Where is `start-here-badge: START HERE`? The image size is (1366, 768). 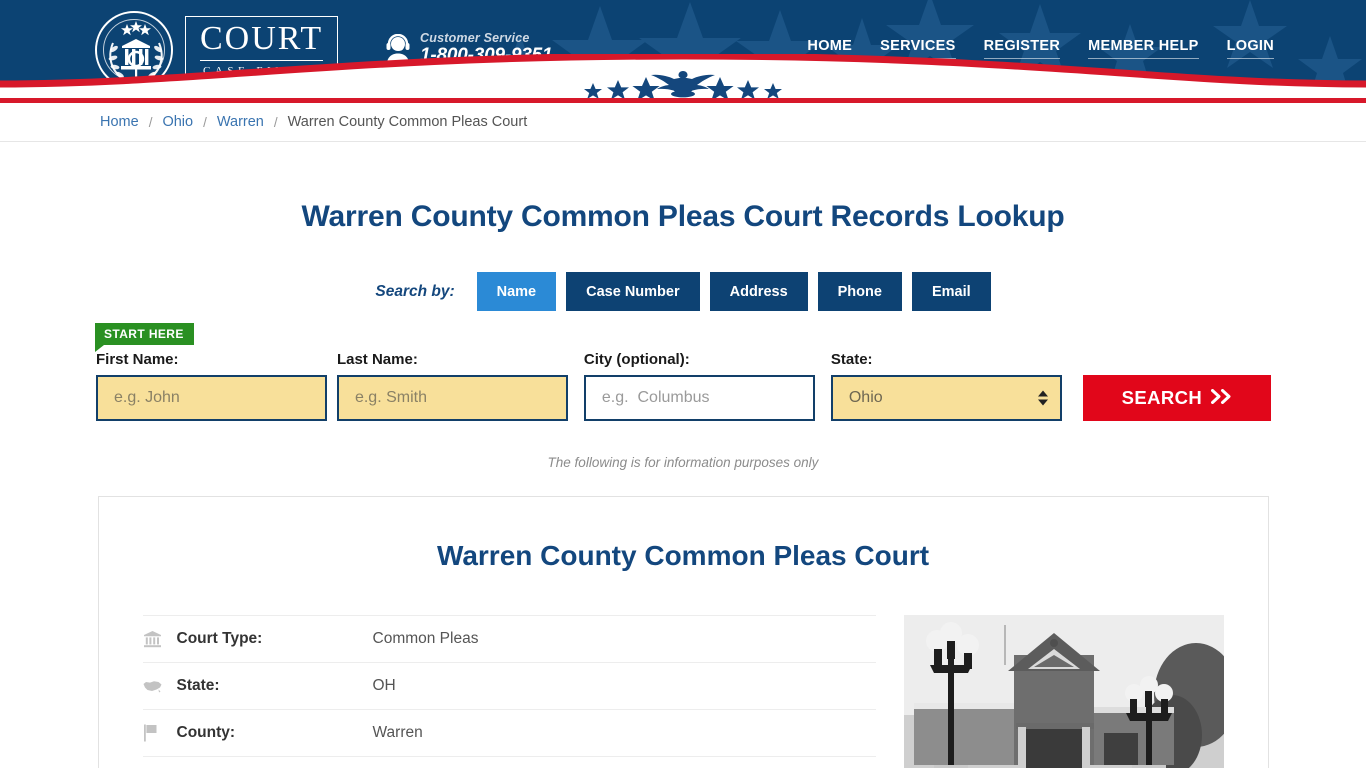 start-here-badge: START HERE is located at coordinates (144, 337).